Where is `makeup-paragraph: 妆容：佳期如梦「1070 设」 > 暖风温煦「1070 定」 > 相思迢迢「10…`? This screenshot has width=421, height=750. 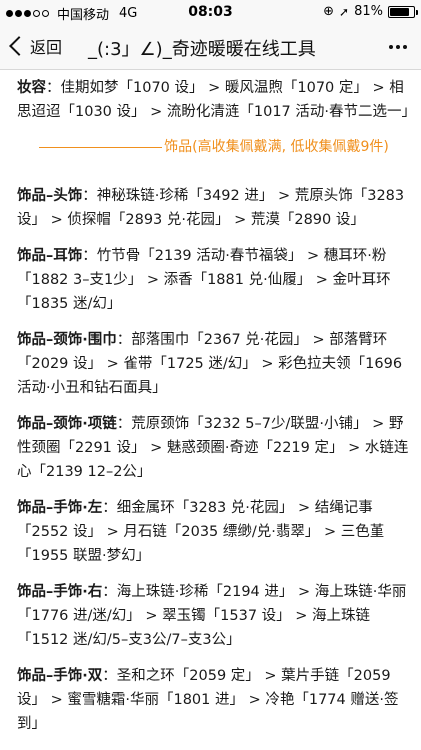
makeup-paragraph: 妆容：佳期如梦「1070 设」 > 暖风温煦「1070 定」 > 相思迢迢「10… is located at coordinates (216, 100).